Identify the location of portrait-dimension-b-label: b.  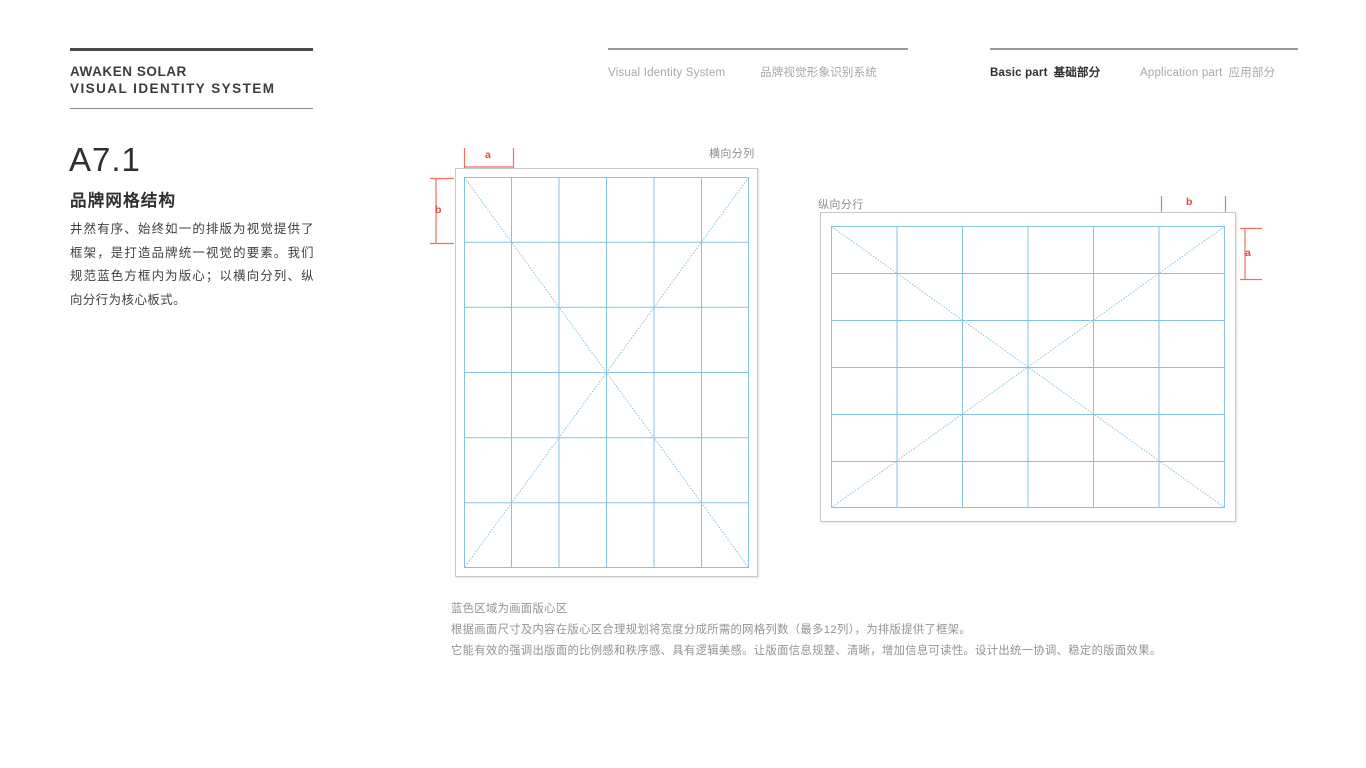
(438, 210).